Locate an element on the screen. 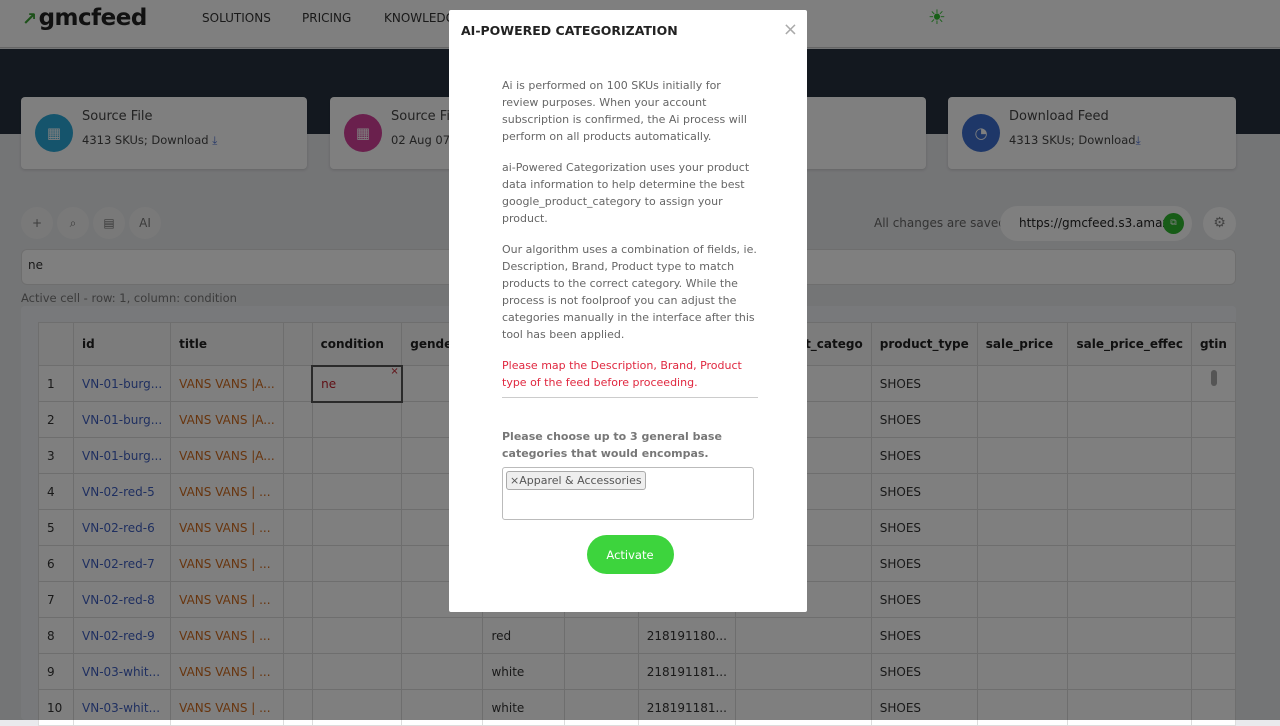  category-multiselect: ×Apparel & Accessories is located at coordinates (628, 493).